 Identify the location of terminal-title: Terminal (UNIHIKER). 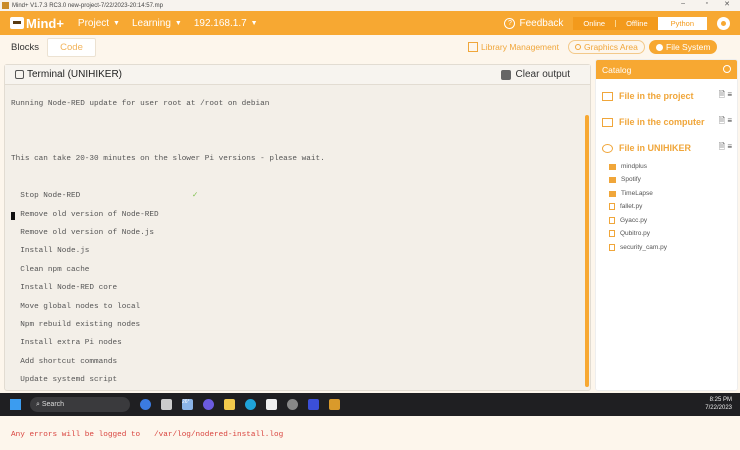
(75, 74).